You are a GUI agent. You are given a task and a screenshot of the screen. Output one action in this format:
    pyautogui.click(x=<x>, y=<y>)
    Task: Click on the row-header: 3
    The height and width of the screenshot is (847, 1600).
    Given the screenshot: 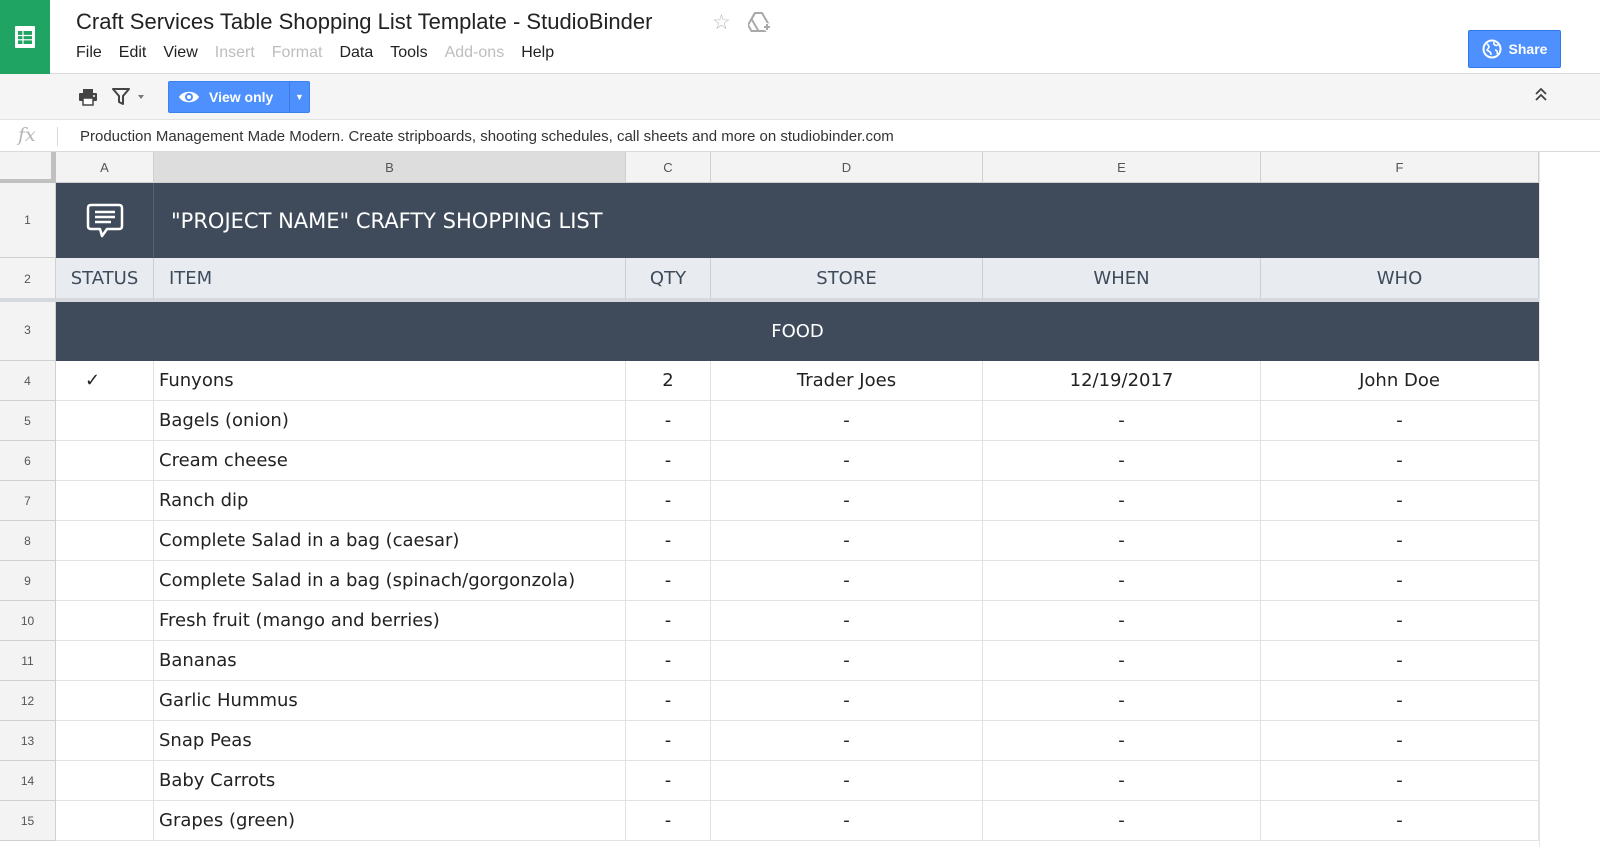 What is the action you would take?
    pyautogui.click(x=28, y=330)
    